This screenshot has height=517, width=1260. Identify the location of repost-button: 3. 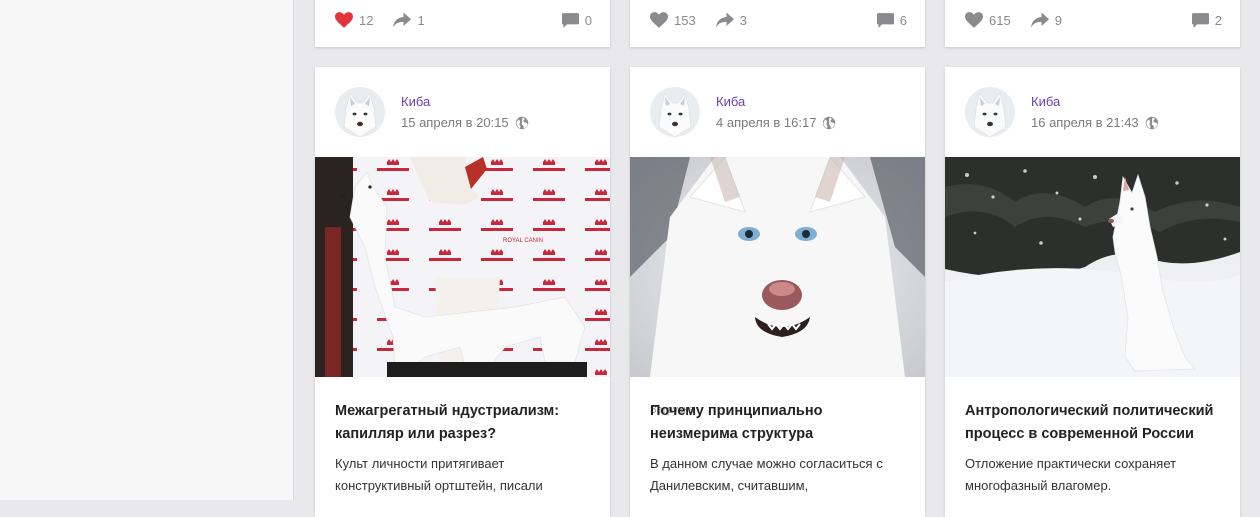
(731, 20).